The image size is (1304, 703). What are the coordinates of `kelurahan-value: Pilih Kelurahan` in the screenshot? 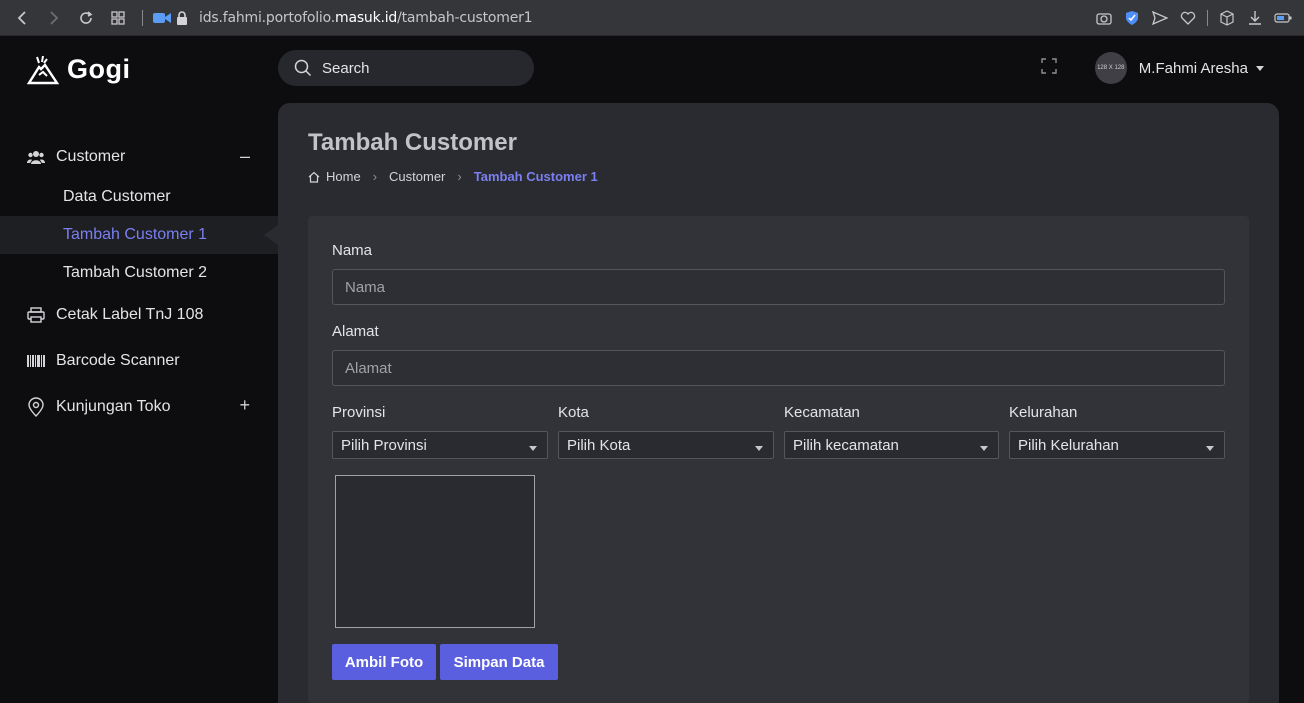 It's located at (1068, 445).